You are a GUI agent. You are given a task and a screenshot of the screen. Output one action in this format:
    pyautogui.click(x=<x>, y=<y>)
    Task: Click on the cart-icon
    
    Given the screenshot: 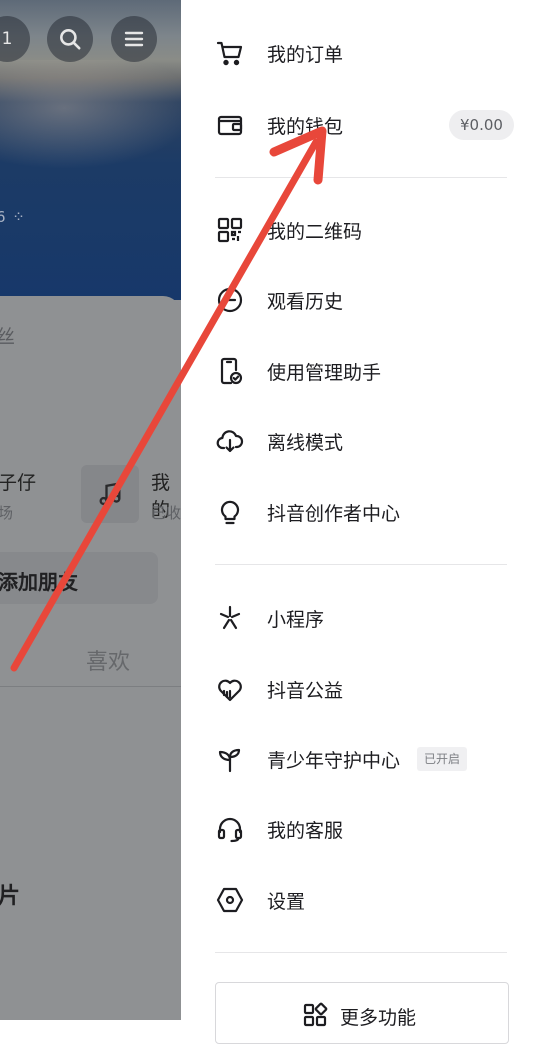 What is the action you would take?
    pyautogui.click(x=230, y=53)
    